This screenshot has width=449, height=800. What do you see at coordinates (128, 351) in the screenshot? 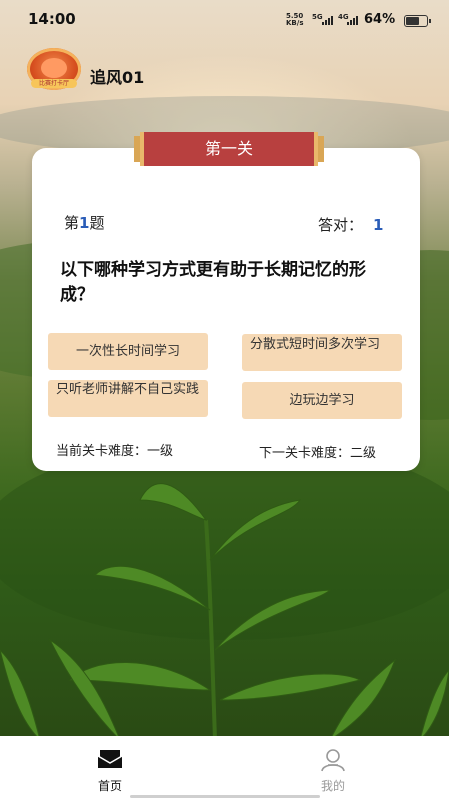
I see `option-a-button: 一次性长时间学习` at bounding box center [128, 351].